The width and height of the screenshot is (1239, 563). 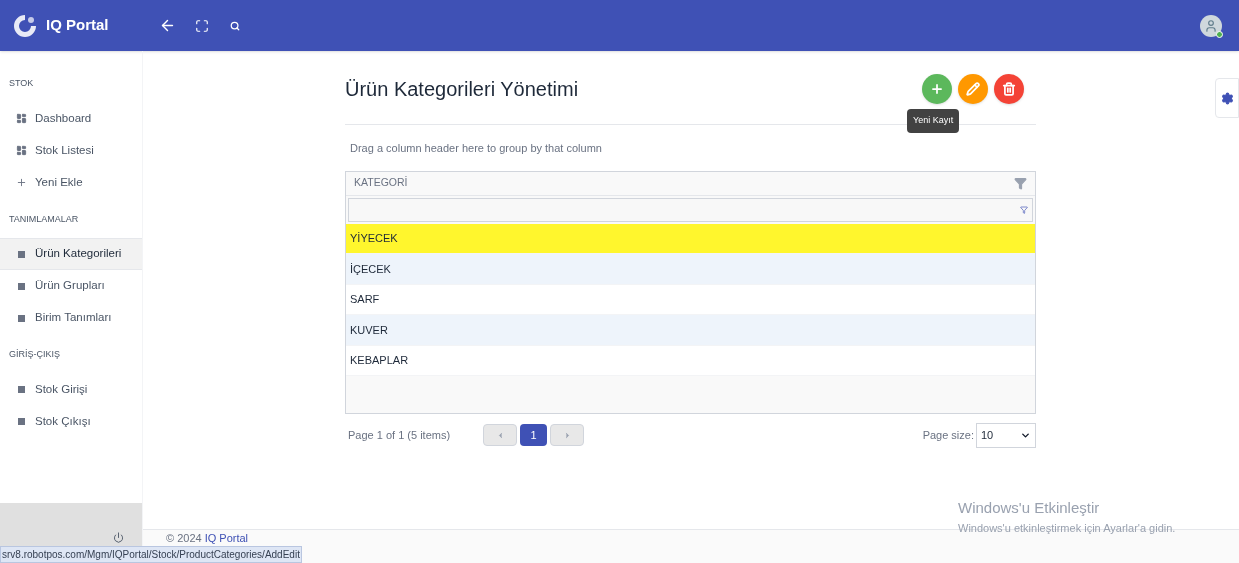 I want to click on sidebar-item: Dashboard, so click(x=71, y=118).